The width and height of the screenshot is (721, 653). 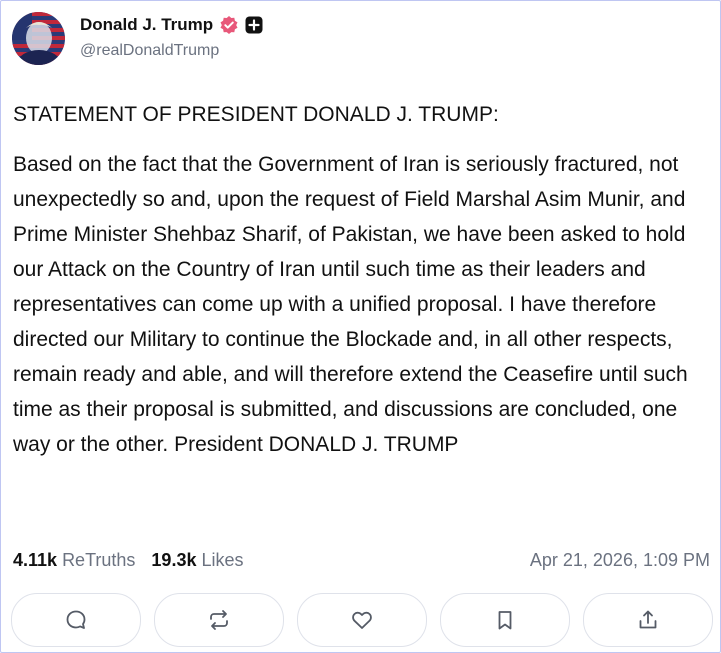 I want to click on bookmark-icon, so click(x=505, y=620).